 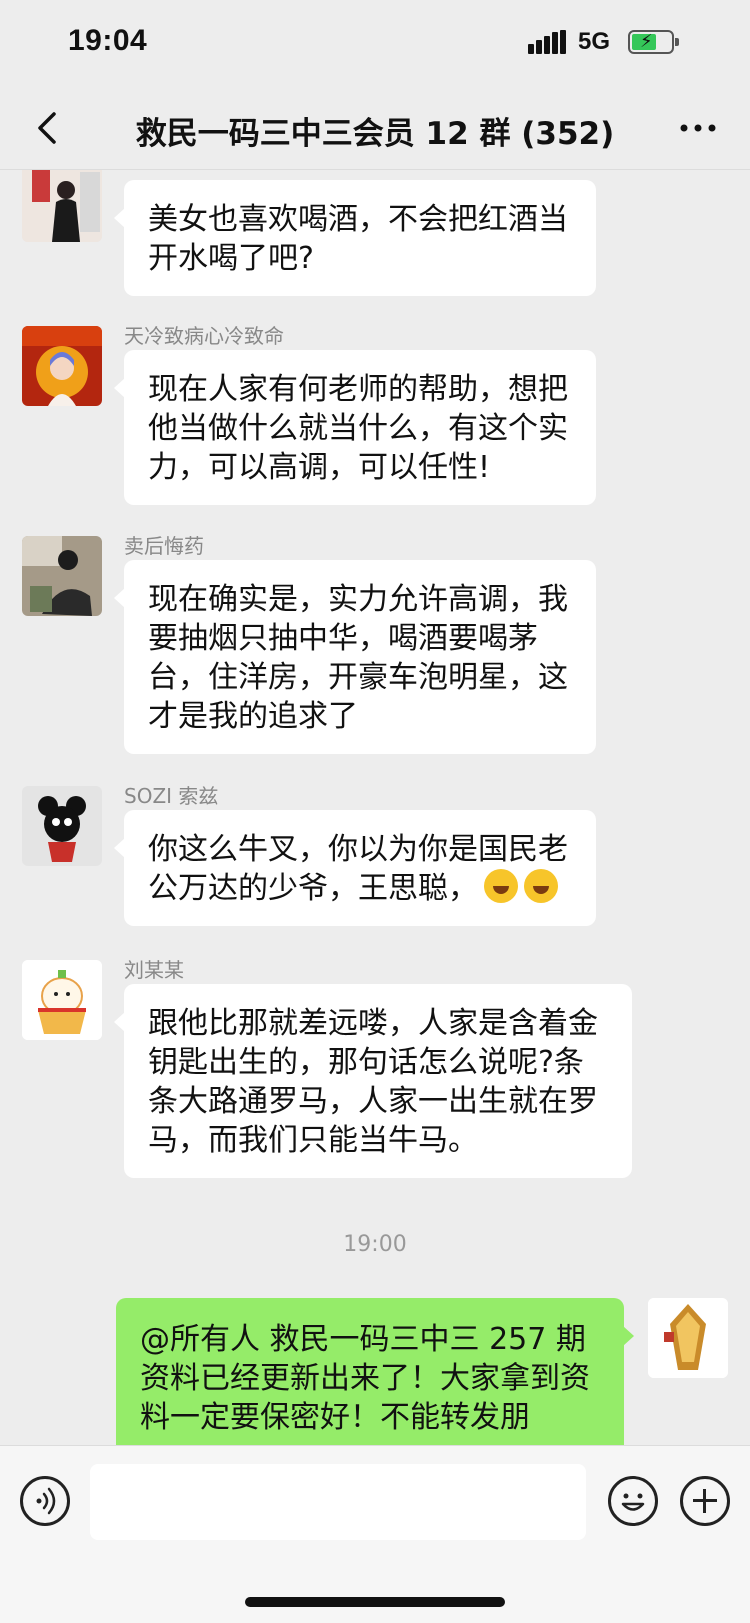 What do you see at coordinates (164, 546) in the screenshot?
I see `sender-name: 卖后悔药` at bounding box center [164, 546].